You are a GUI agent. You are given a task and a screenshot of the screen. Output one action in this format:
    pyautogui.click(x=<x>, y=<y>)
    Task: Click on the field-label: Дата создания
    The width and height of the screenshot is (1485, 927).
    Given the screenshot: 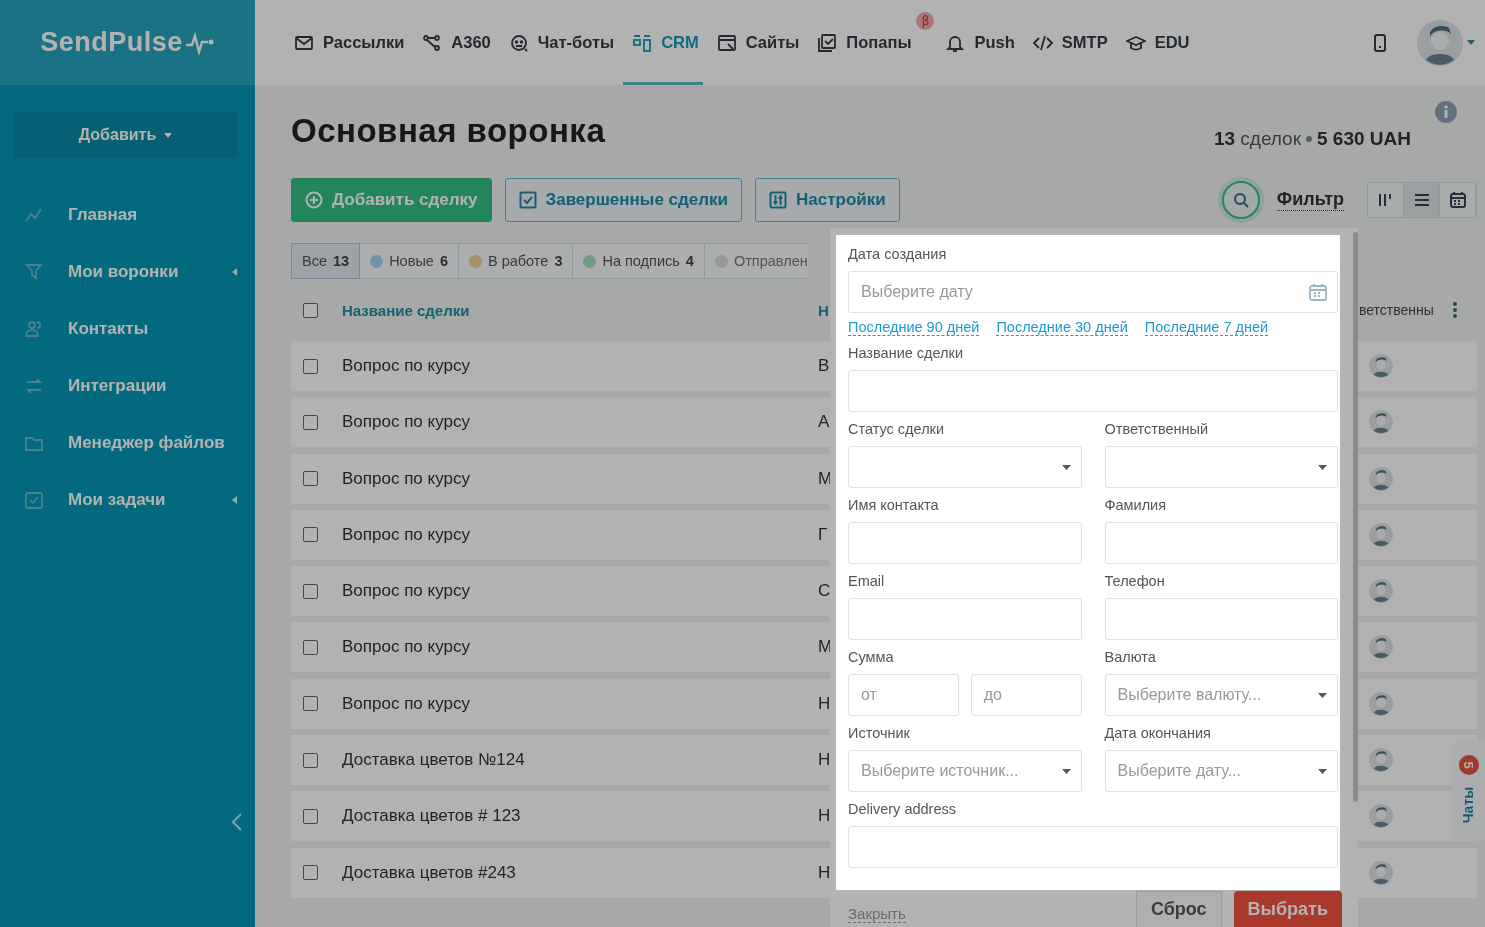 What is the action you would take?
    pyautogui.click(x=898, y=254)
    